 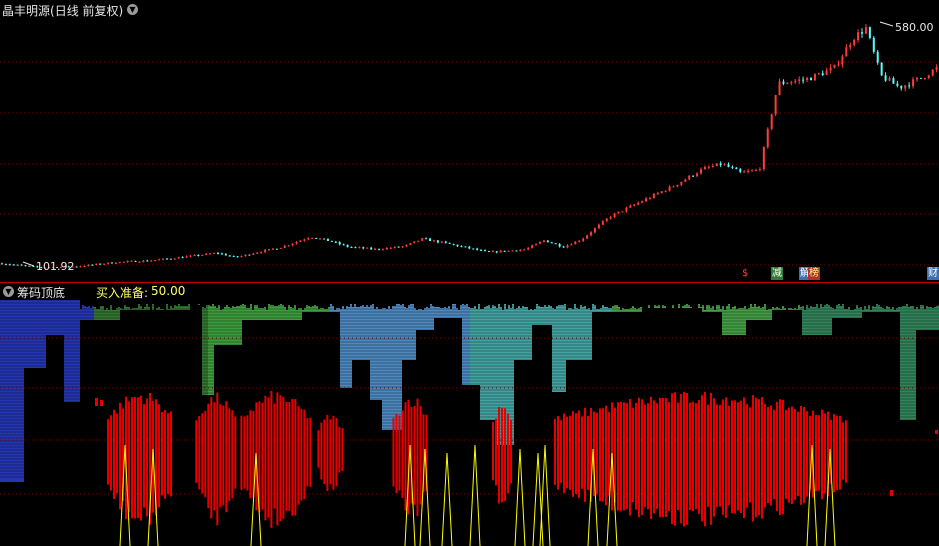 I want to click on buy-ready-label: 买入准备:, so click(x=122, y=293).